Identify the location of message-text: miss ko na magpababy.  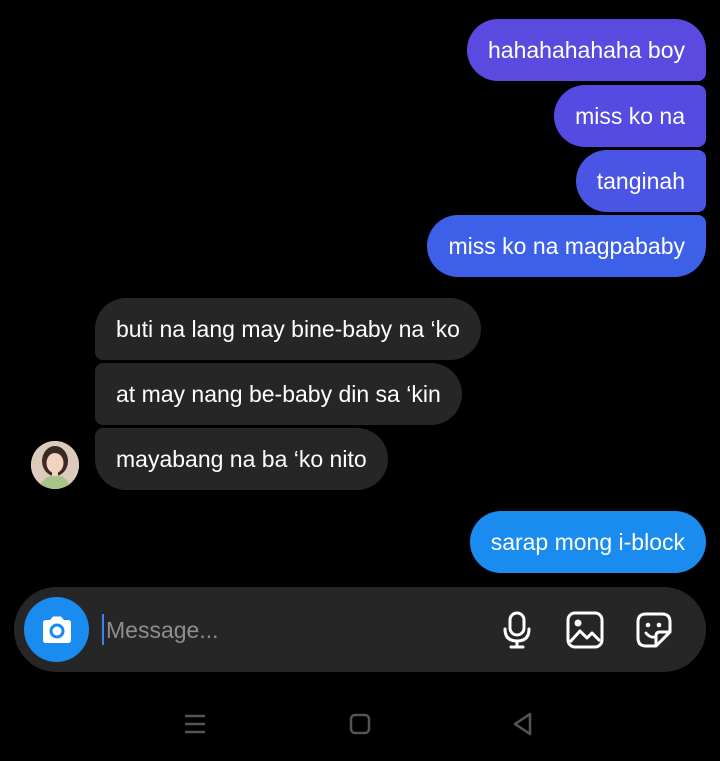
(566, 245).